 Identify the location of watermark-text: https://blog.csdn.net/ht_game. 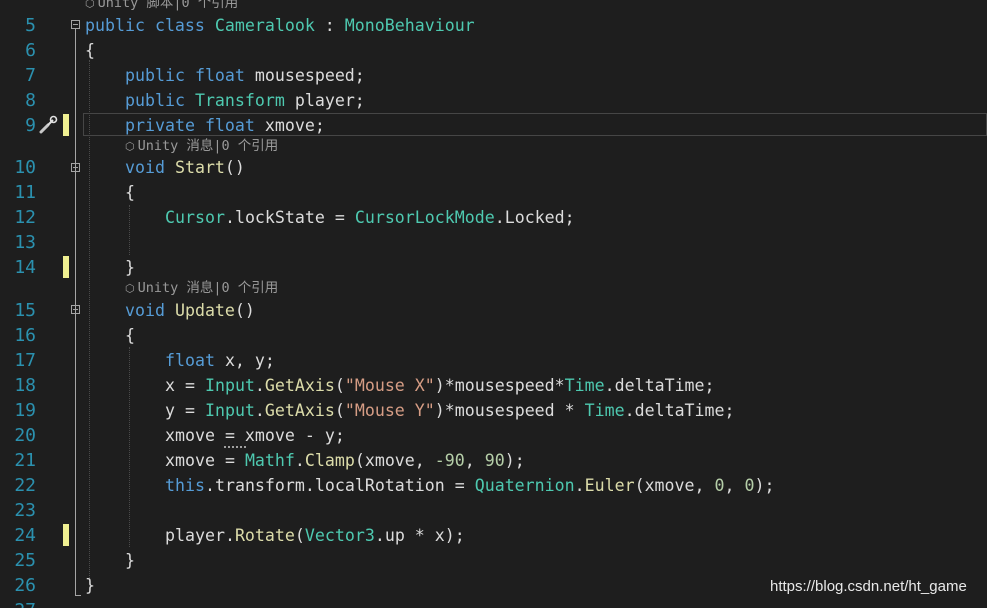
(868, 586).